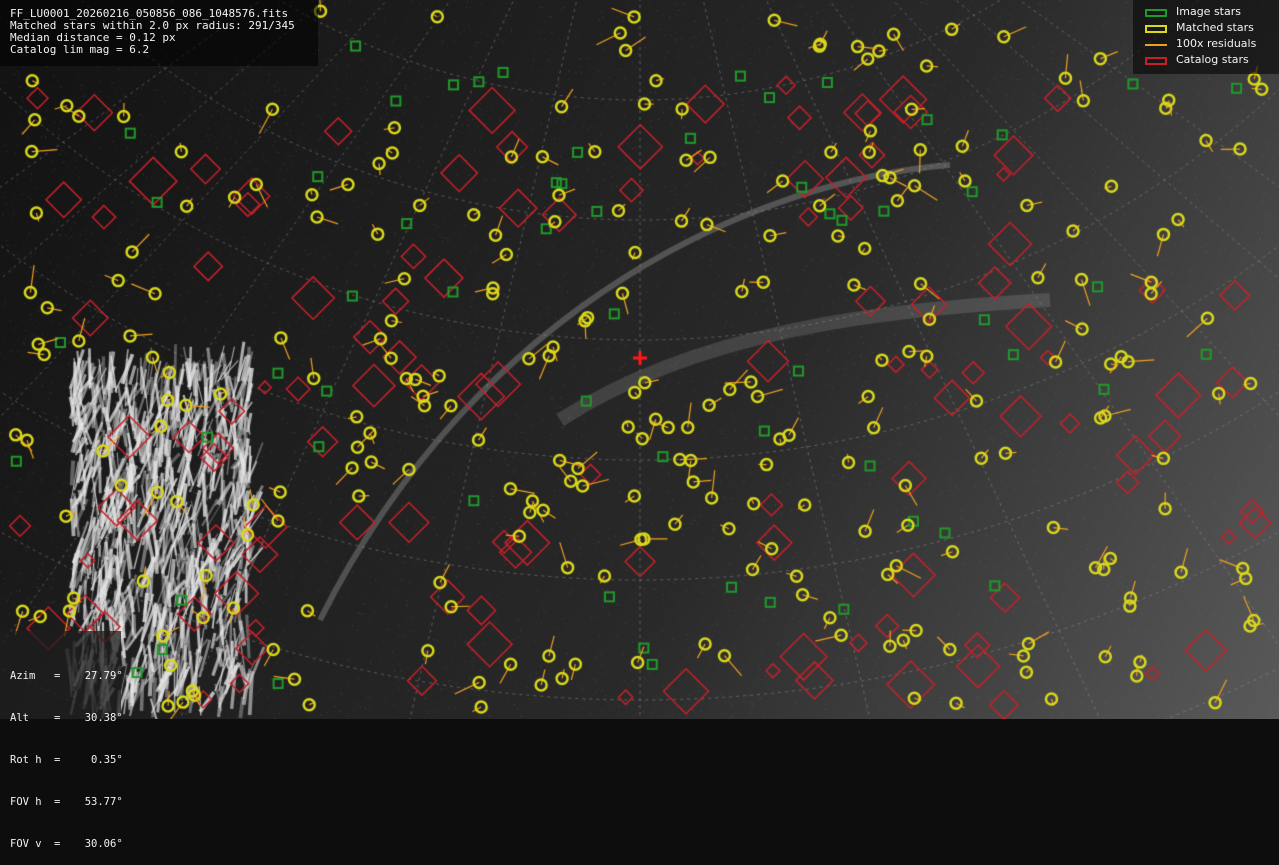  What do you see at coordinates (1156, 45) in the screenshot?
I see `orange-line-icon` at bounding box center [1156, 45].